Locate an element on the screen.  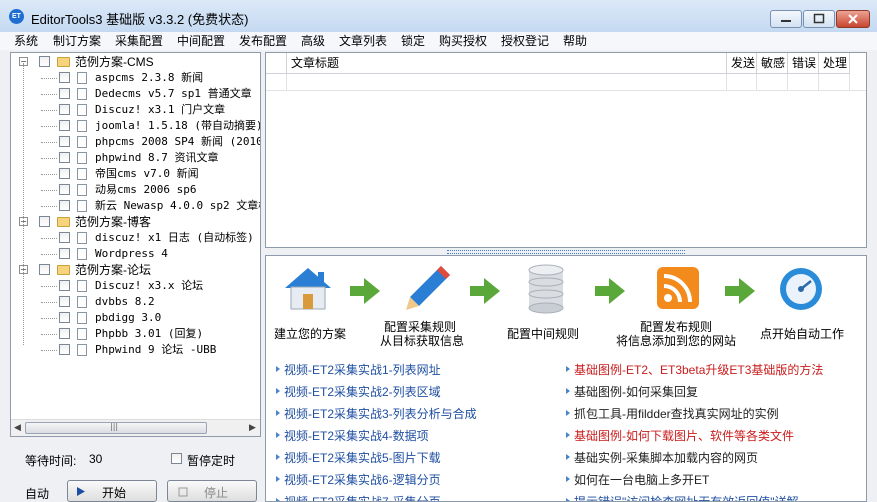
tree-leaf-item: phpcms 2008 SP4 新闻 (20100 is located at coordinates (136, 142).